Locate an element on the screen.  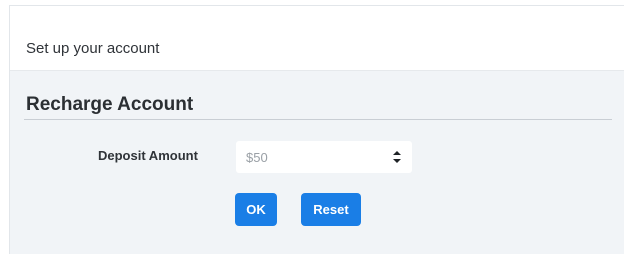
section-title: Recharge Account is located at coordinates (110, 104).